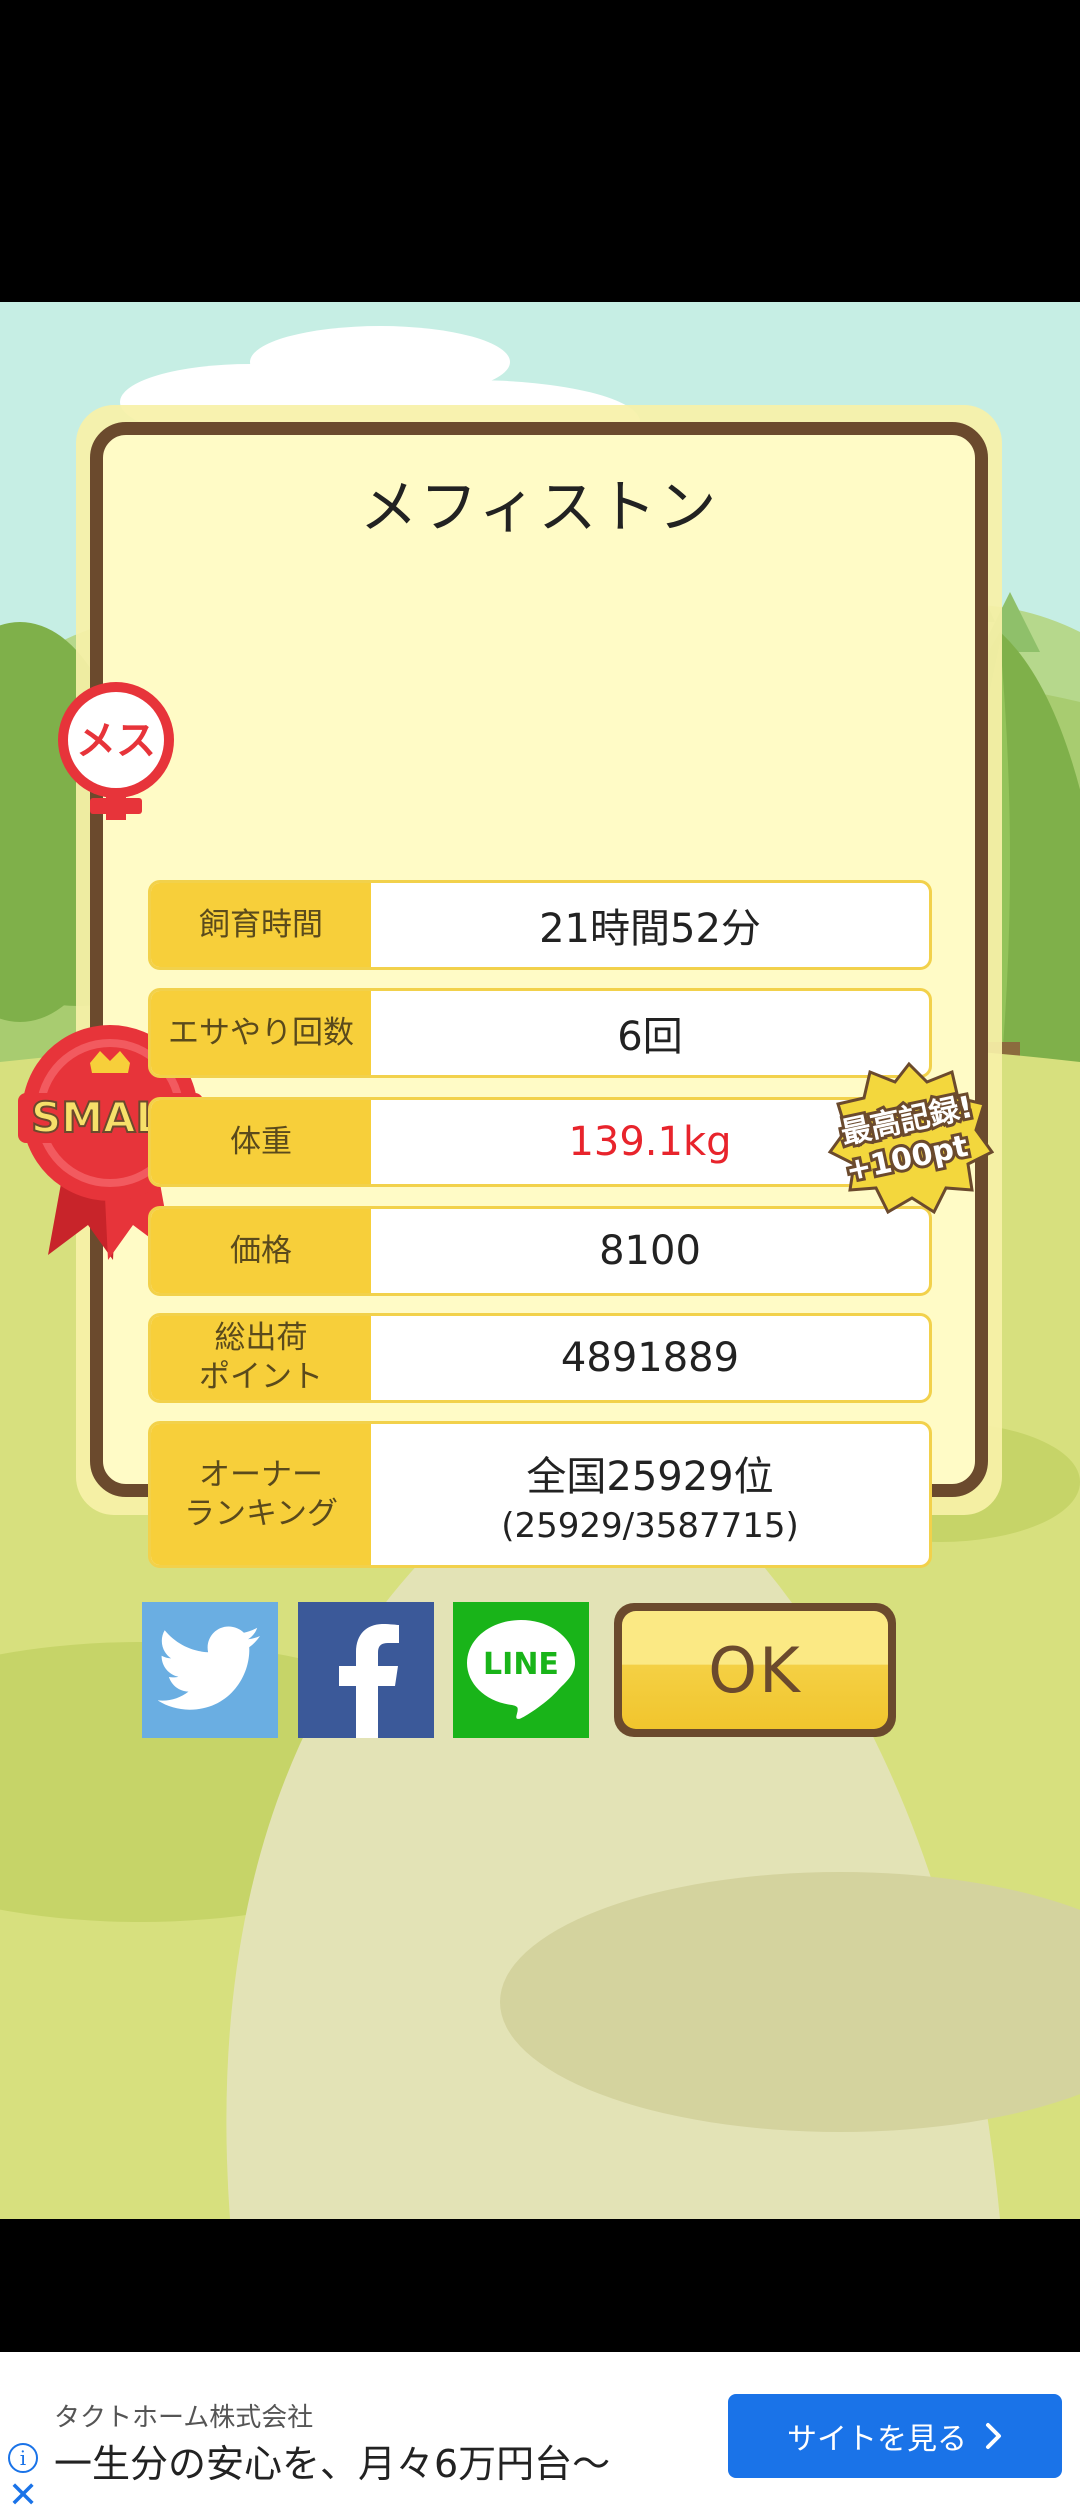 The height and width of the screenshot is (2520, 1080). I want to click on price-value: 8100, so click(650, 1251).